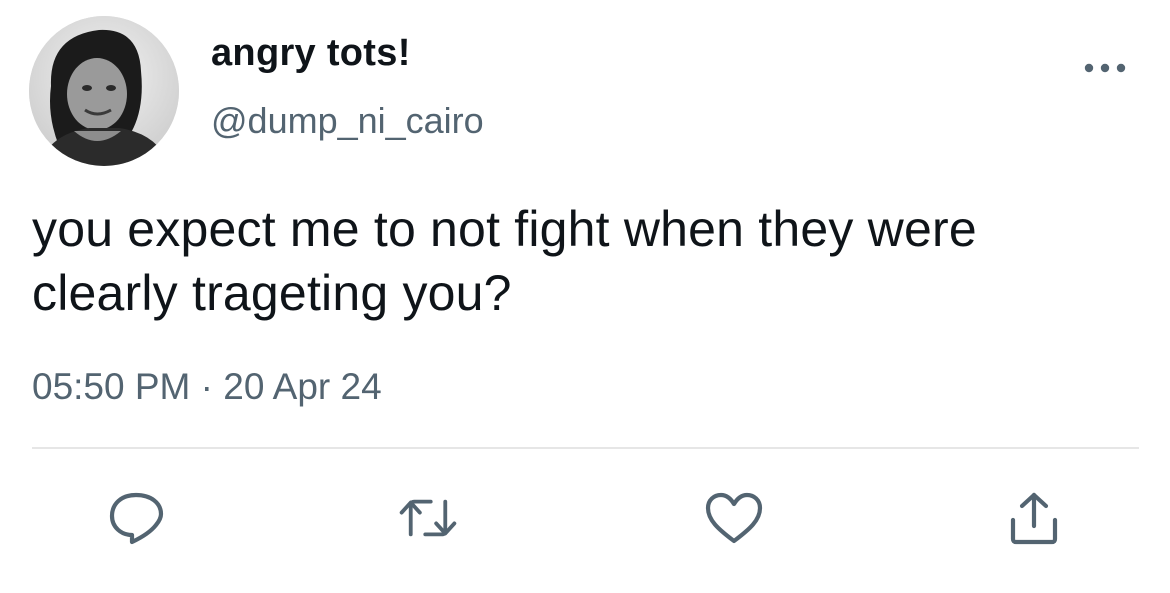 The image size is (1170, 593). I want to click on avatar, so click(104, 91).